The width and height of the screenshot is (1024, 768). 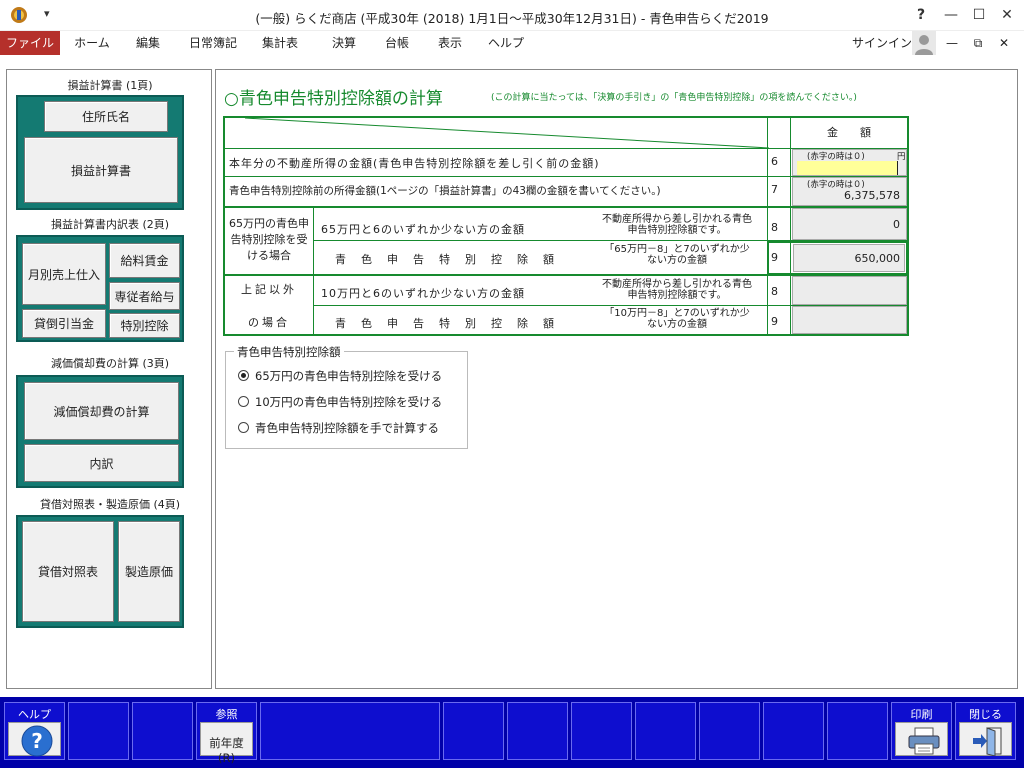 What do you see at coordinates (30, 43) in the screenshot?
I see `menu-file: ファイル` at bounding box center [30, 43].